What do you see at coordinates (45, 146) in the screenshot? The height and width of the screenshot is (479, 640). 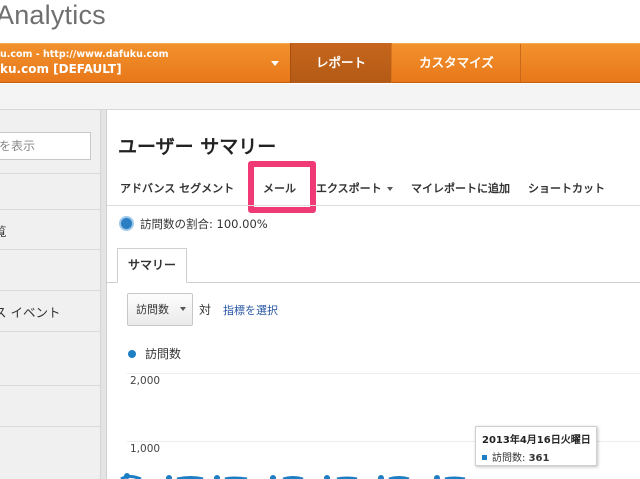 I see `sidebar-search-input: を表示` at bounding box center [45, 146].